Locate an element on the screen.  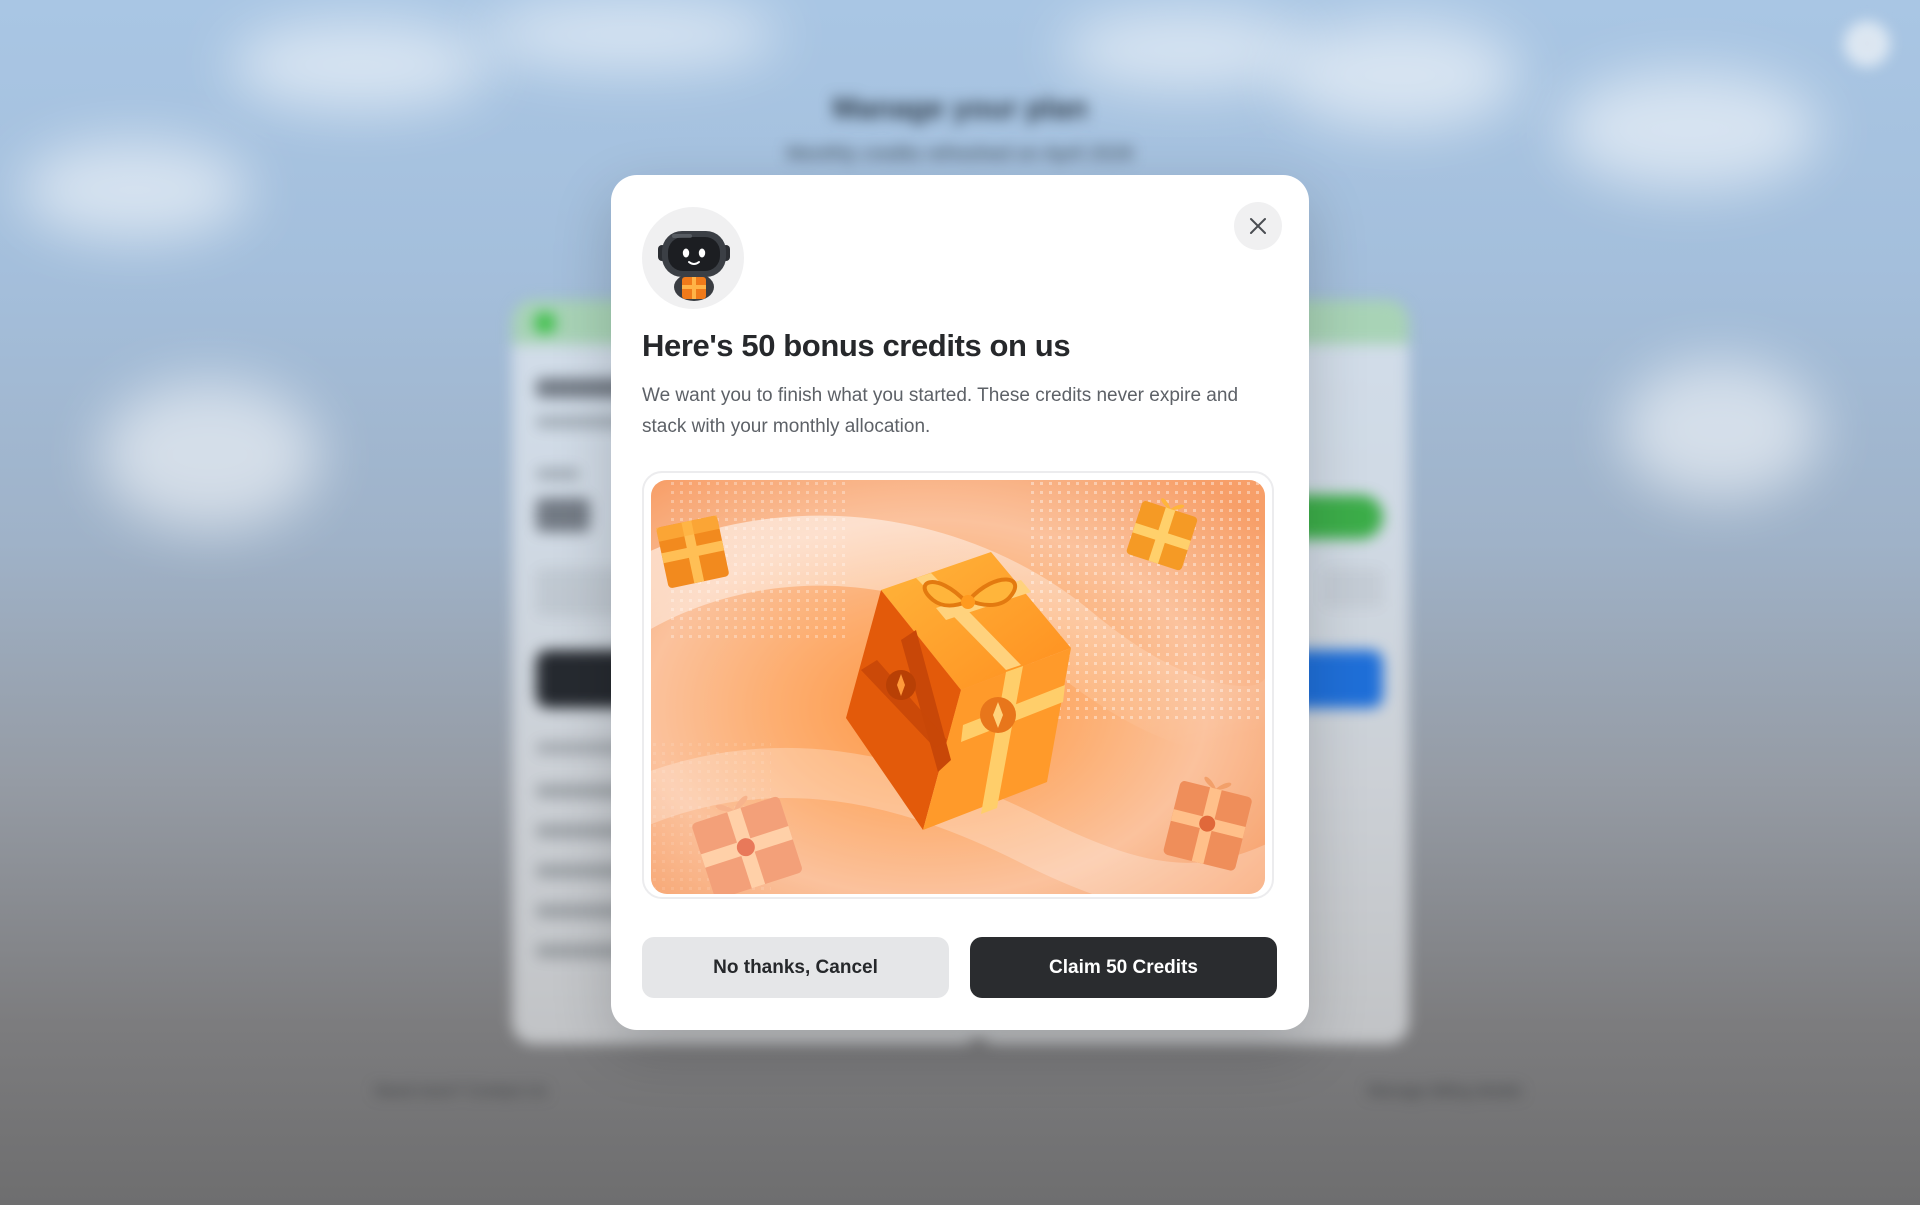
claim-credits-button: Claim 50 Credits is located at coordinates (1123, 967).